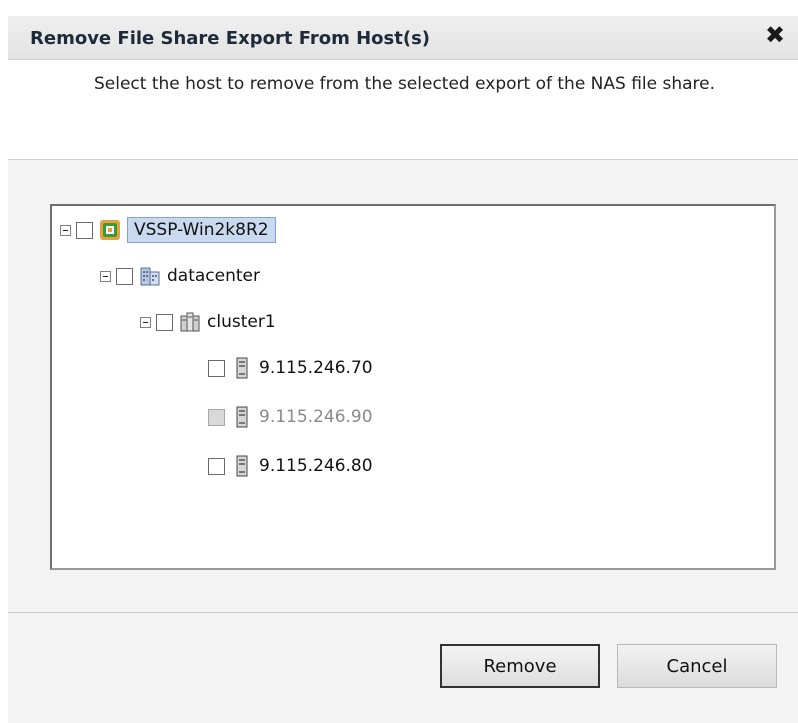 The image size is (798, 723). What do you see at coordinates (164, 322) in the screenshot?
I see `checkbox-cluster` at bounding box center [164, 322].